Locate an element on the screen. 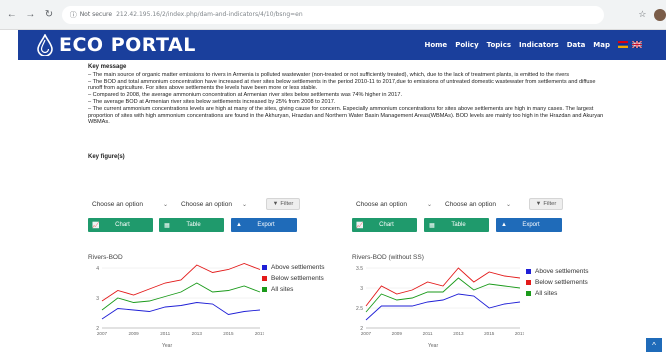  bookmark-star-icon: ☆ is located at coordinates (642, 14).